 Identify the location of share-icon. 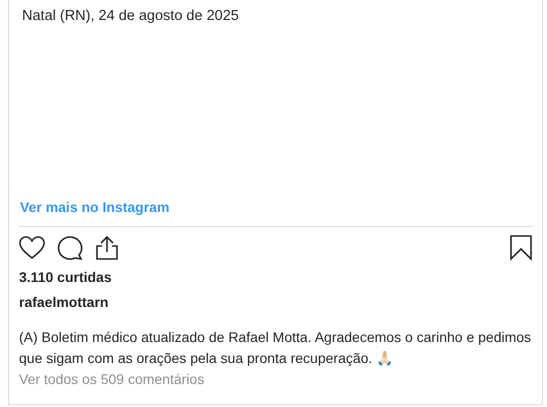
(107, 248).